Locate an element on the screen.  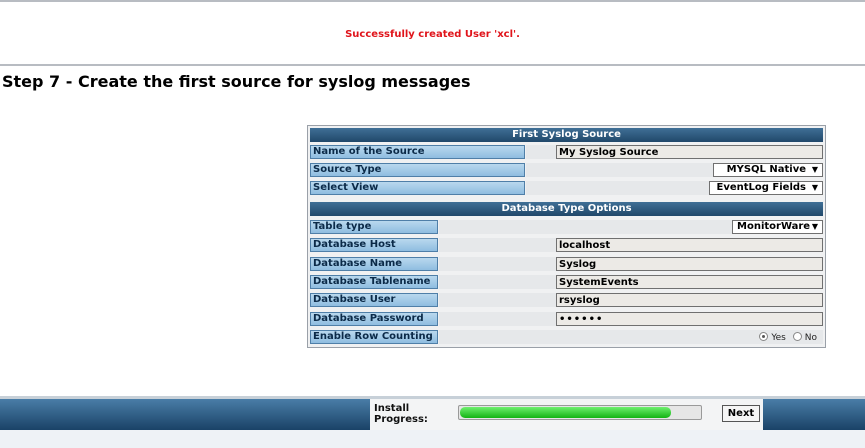
radio-yes-label: Yes is located at coordinates (778, 338).